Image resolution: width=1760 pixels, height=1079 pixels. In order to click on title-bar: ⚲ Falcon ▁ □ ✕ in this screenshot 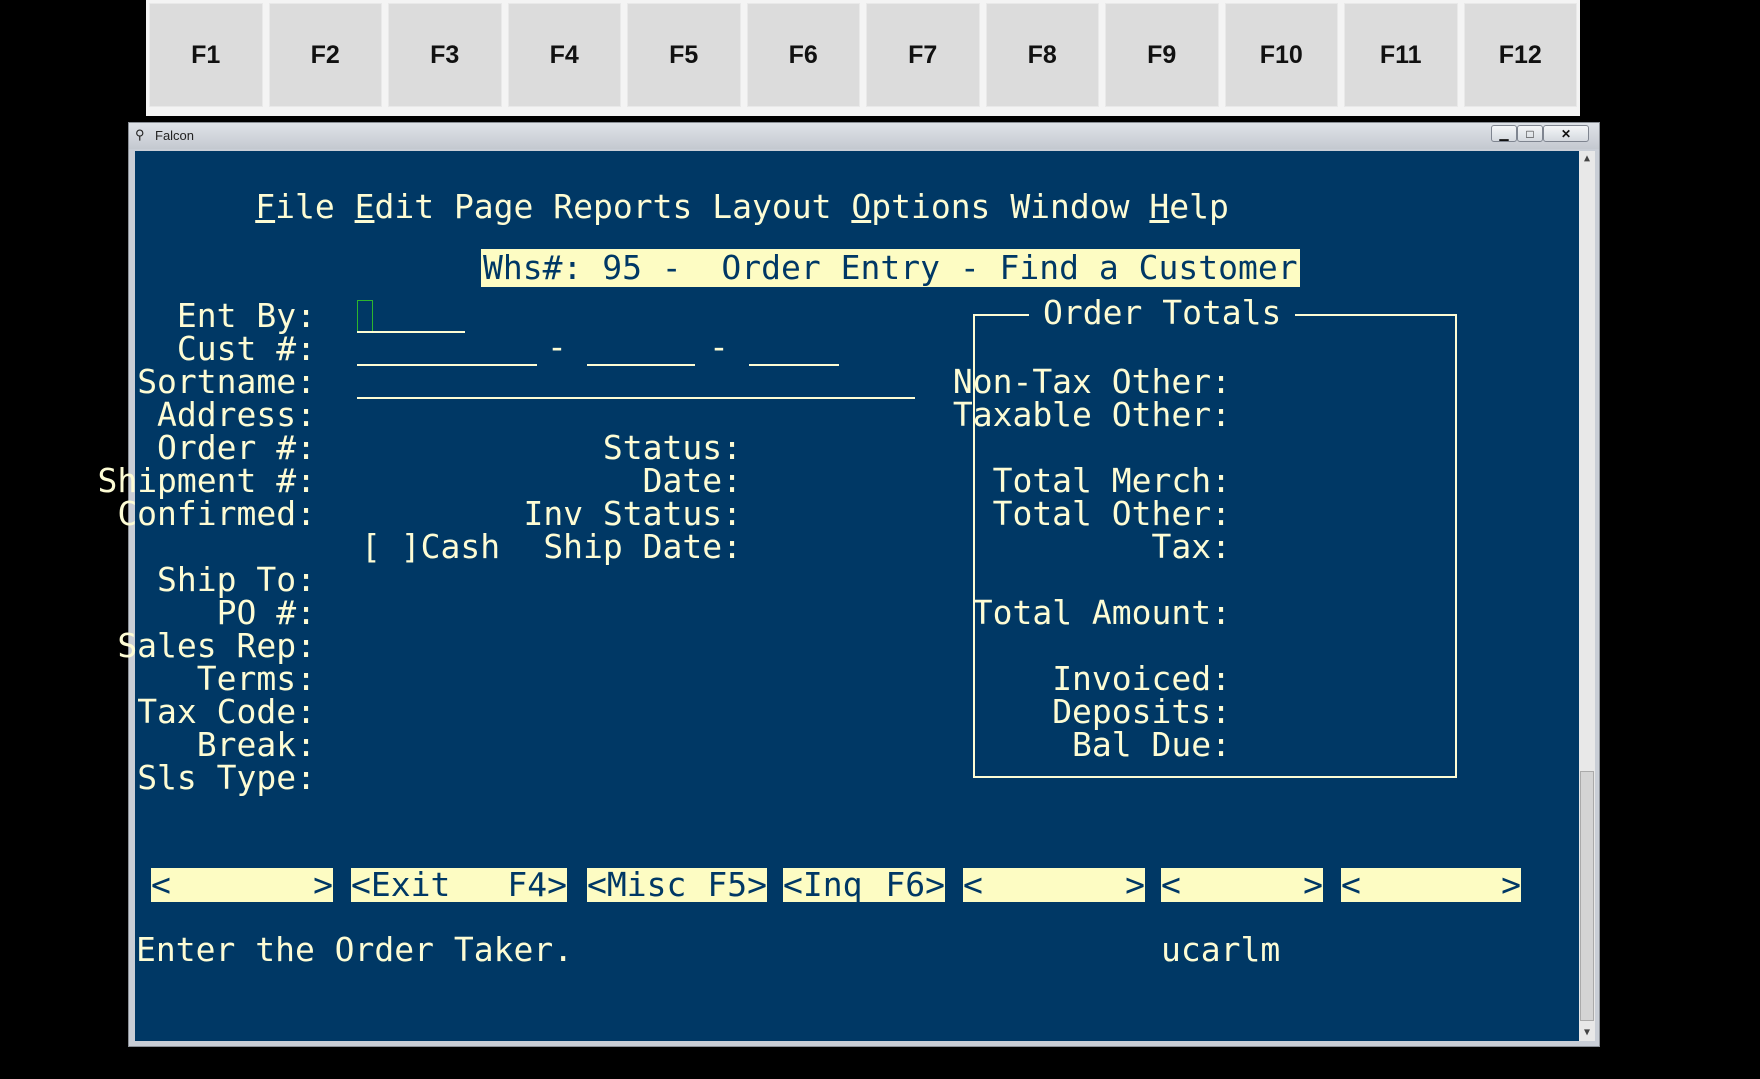, I will do `click(864, 136)`.